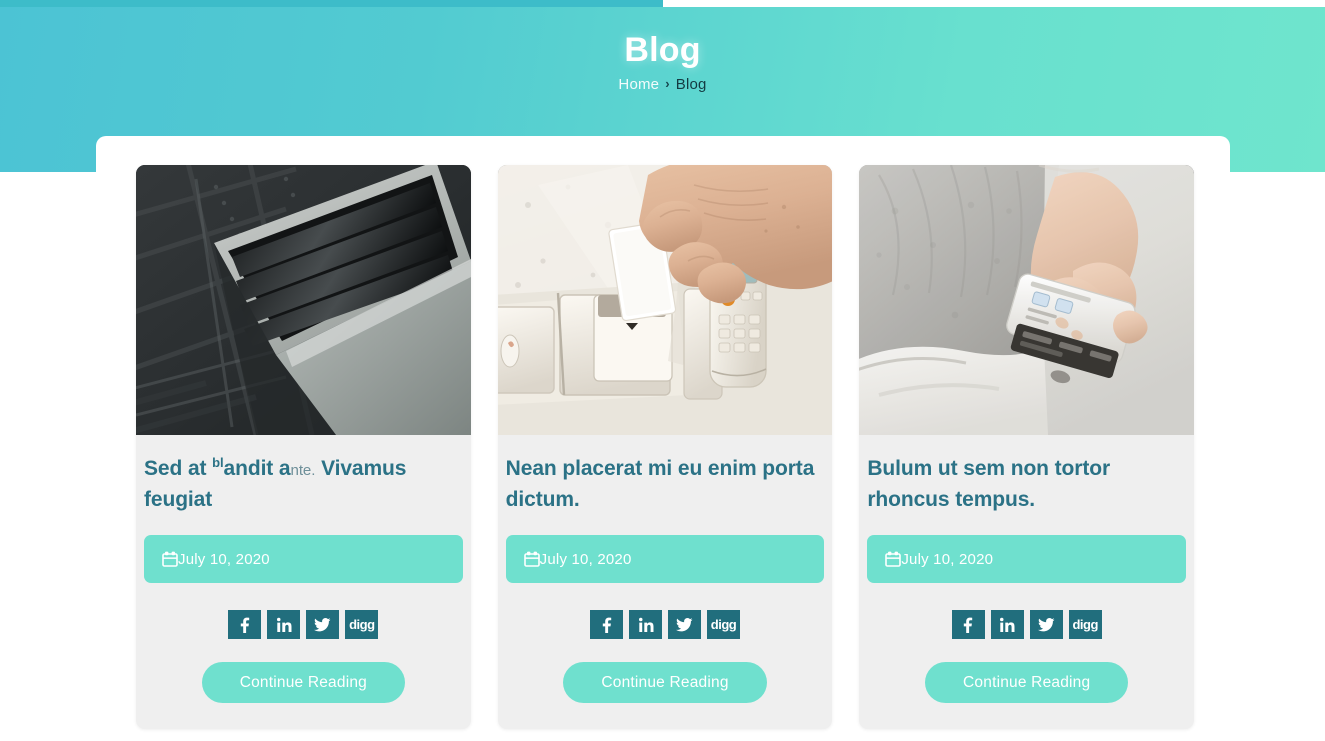 This screenshot has height=741, width=1325. I want to click on post-title: Bulum ut sem non tortor rhoncus tempus., so click(1026, 484).